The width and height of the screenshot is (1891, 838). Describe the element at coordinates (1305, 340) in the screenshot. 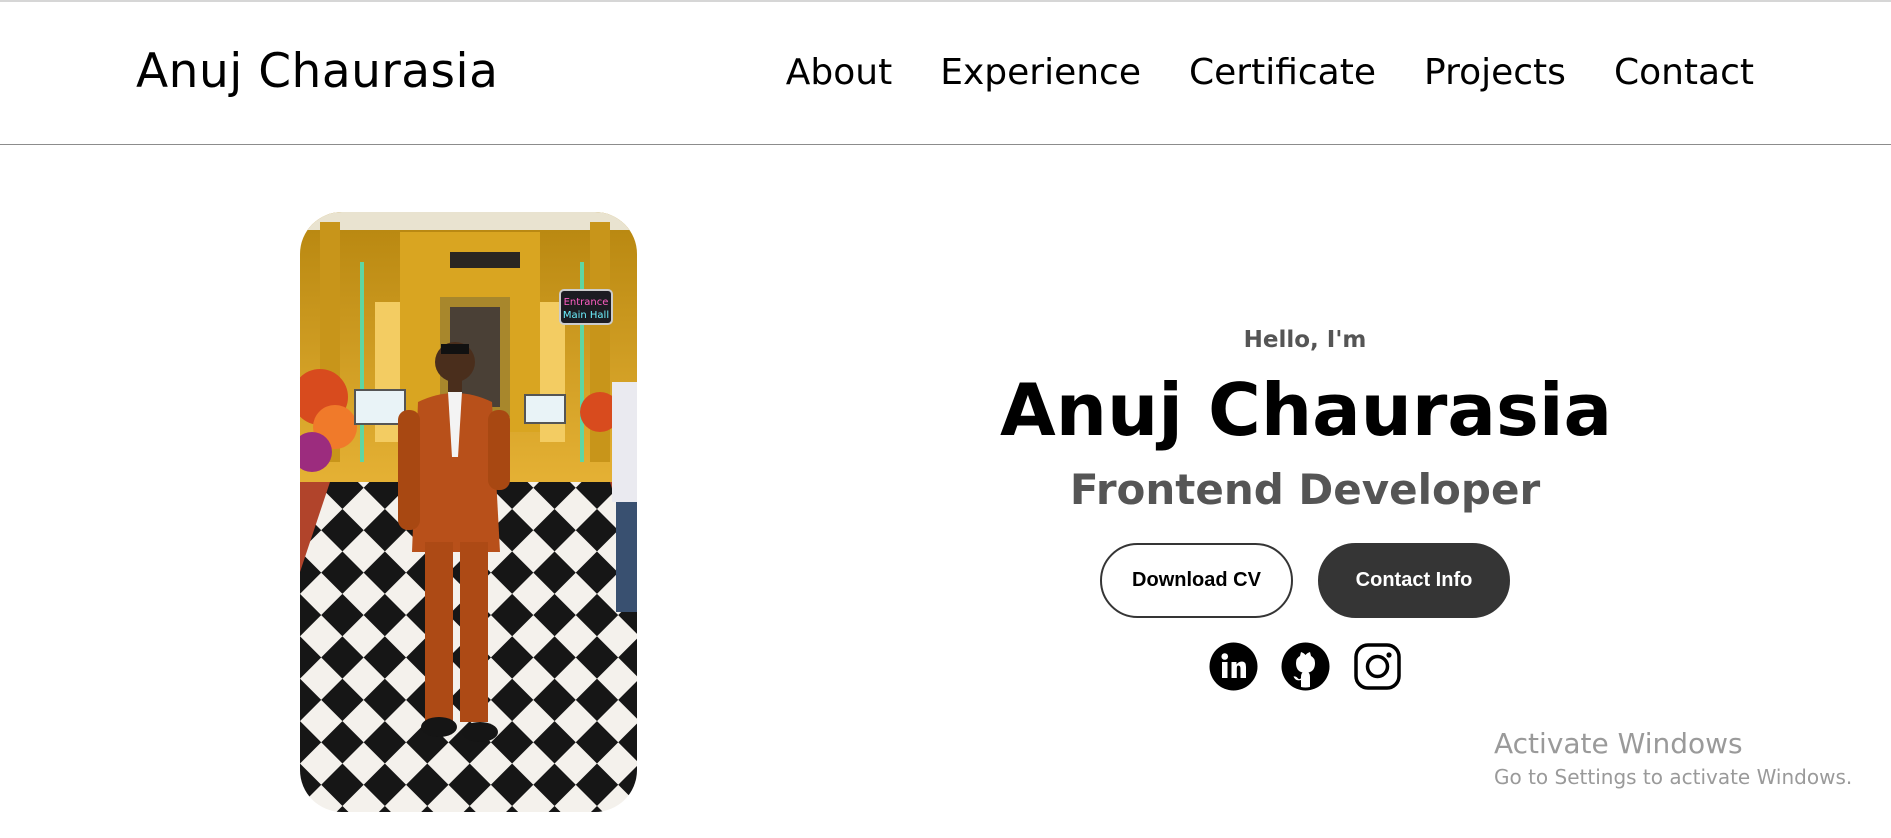

I see `hero-greeting: Hello, I'm` at that location.